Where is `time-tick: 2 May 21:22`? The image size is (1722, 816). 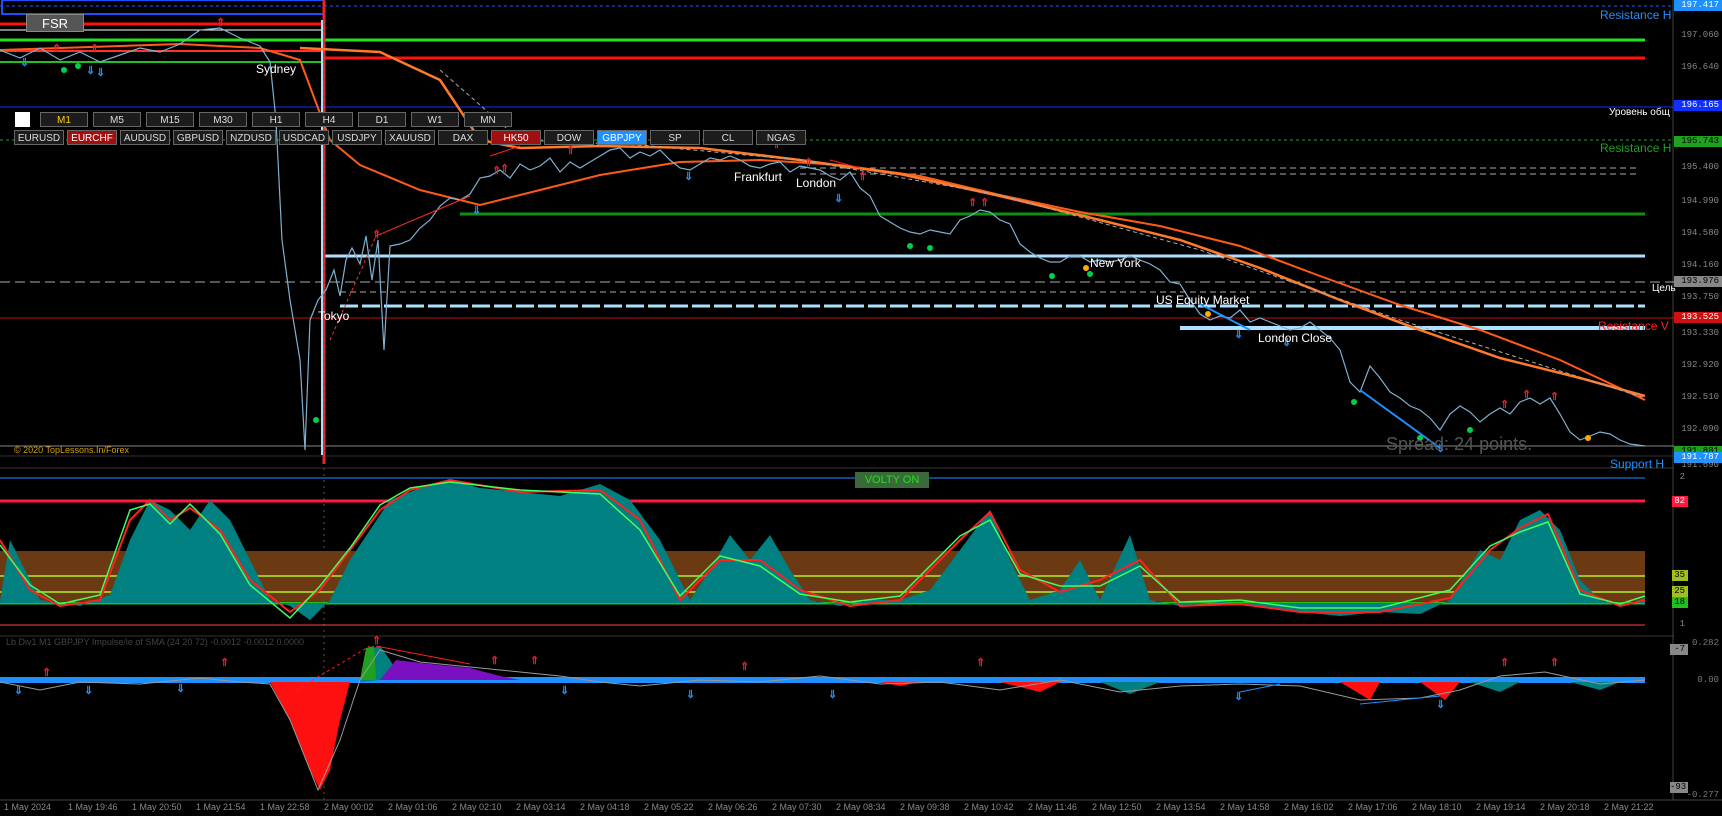 time-tick: 2 May 21:22 is located at coordinates (1629, 807).